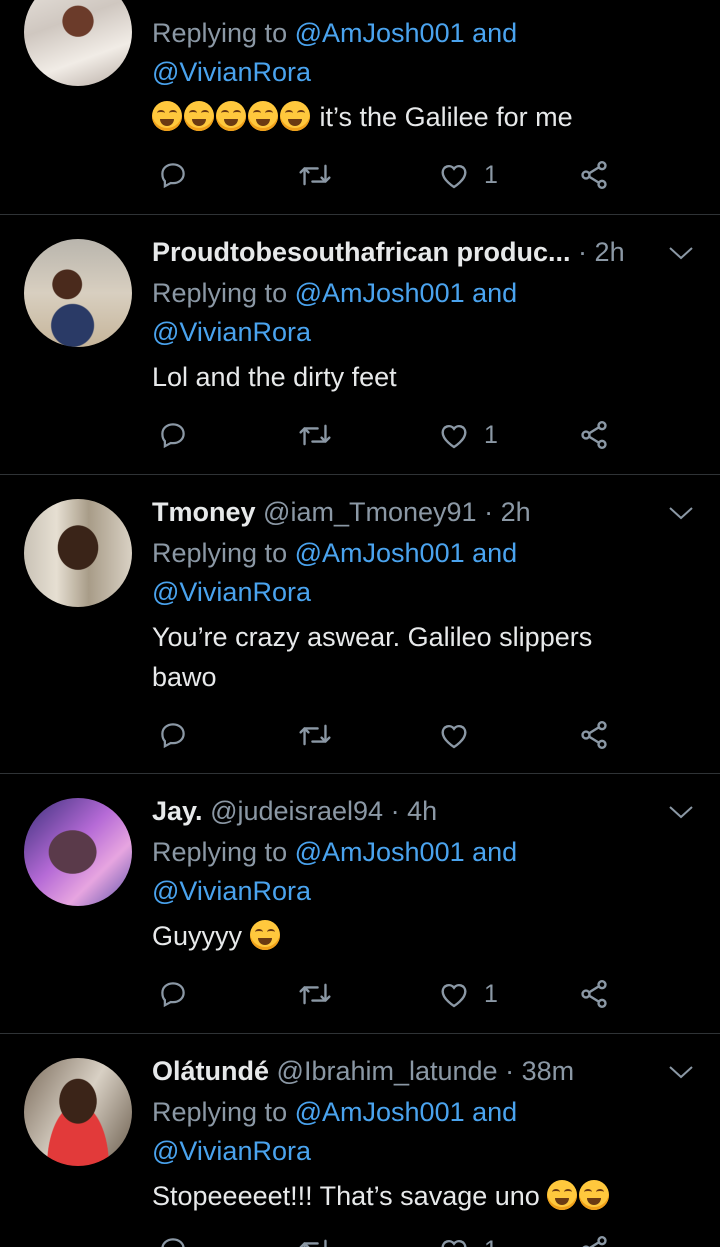 The width and height of the screenshot is (720, 1247). I want to click on user-handle: @iam_Tmoney91, so click(370, 512).